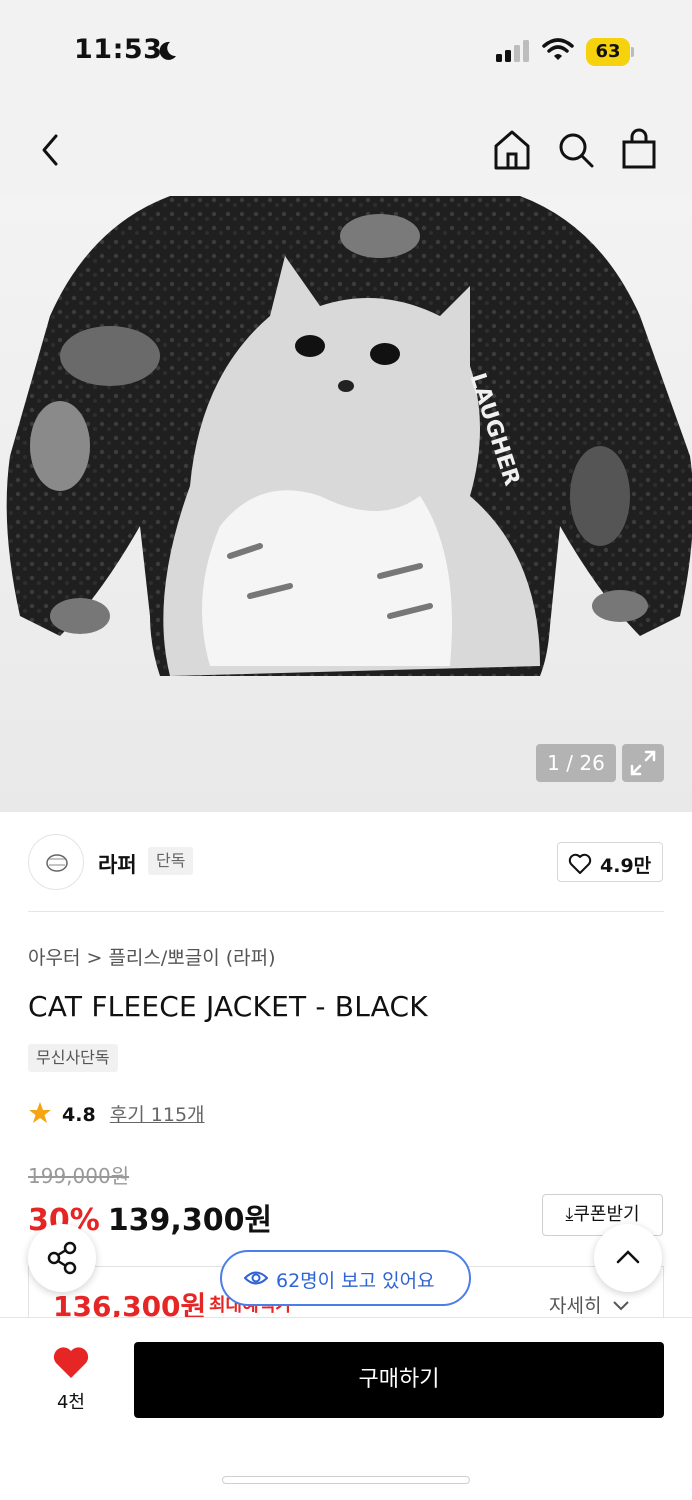 The image size is (692, 1500). I want to click on battery-tip, so click(632, 52).